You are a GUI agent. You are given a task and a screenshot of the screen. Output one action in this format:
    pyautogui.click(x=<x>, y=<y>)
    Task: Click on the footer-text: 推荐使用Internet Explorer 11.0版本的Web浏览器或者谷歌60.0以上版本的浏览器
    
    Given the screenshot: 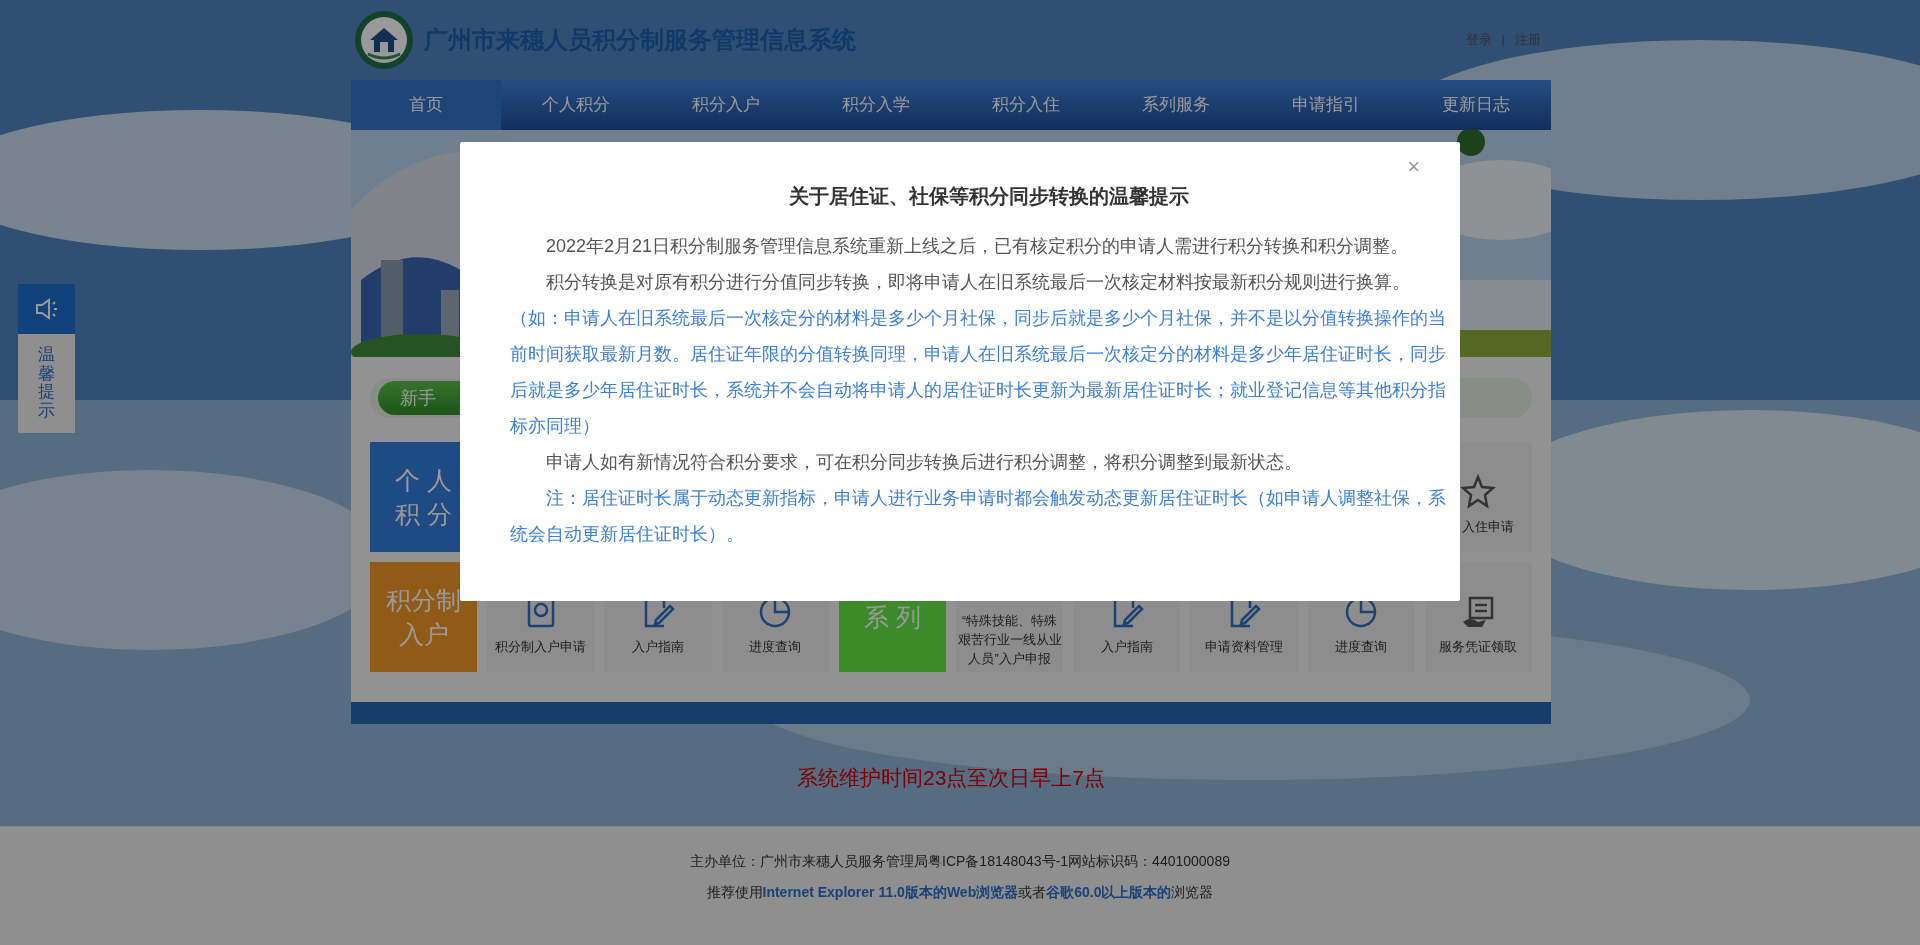 What is the action you would take?
    pyautogui.click(x=960, y=892)
    